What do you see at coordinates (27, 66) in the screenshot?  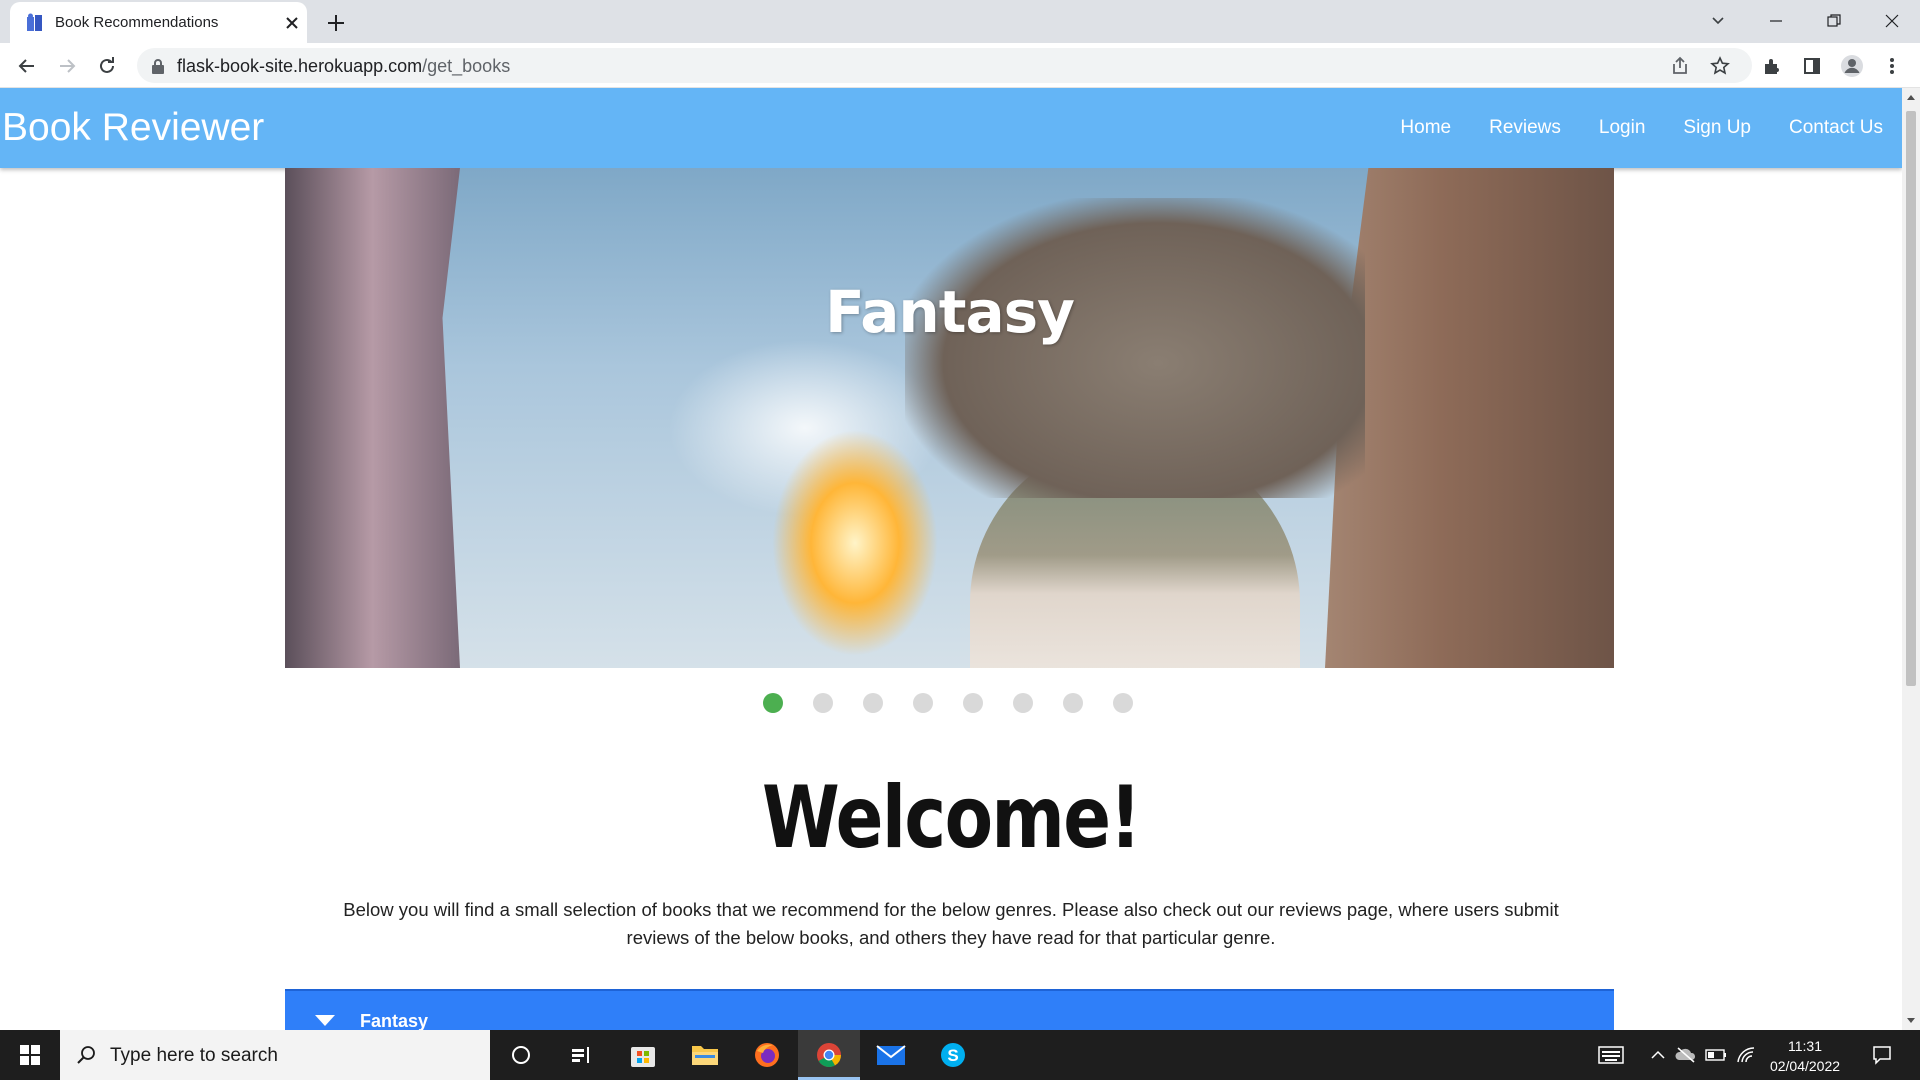 I see `back-icon` at bounding box center [27, 66].